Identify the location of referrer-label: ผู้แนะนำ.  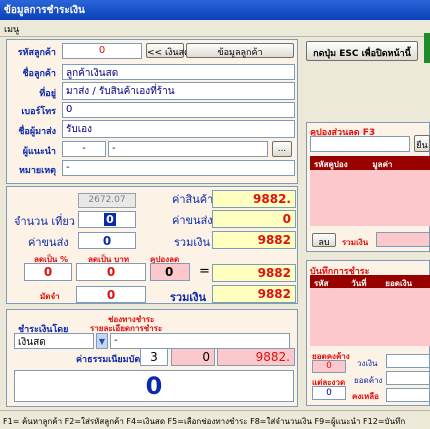
(39, 152).